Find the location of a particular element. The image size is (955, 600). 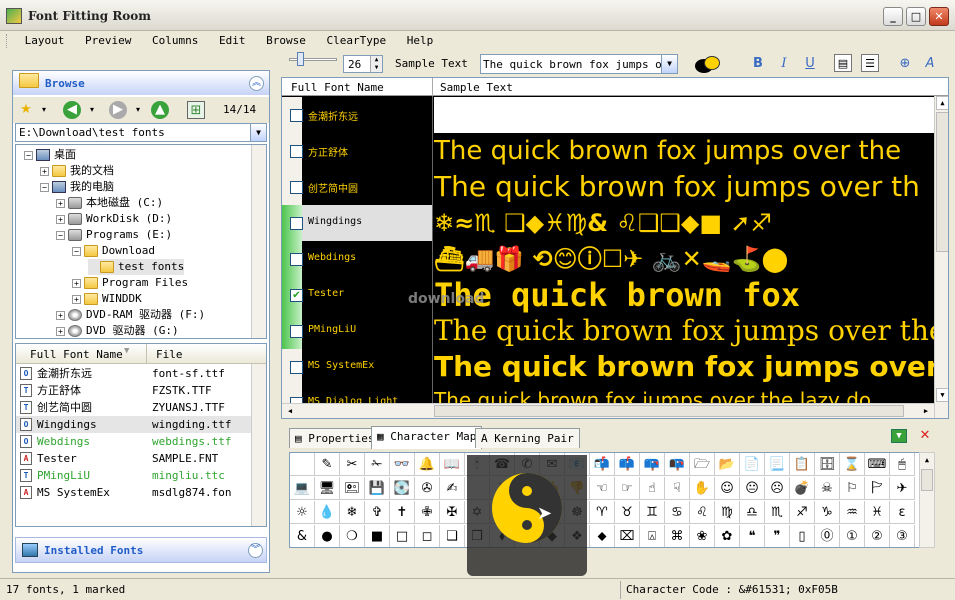

character-cell: ✿ is located at coordinates (727, 536).